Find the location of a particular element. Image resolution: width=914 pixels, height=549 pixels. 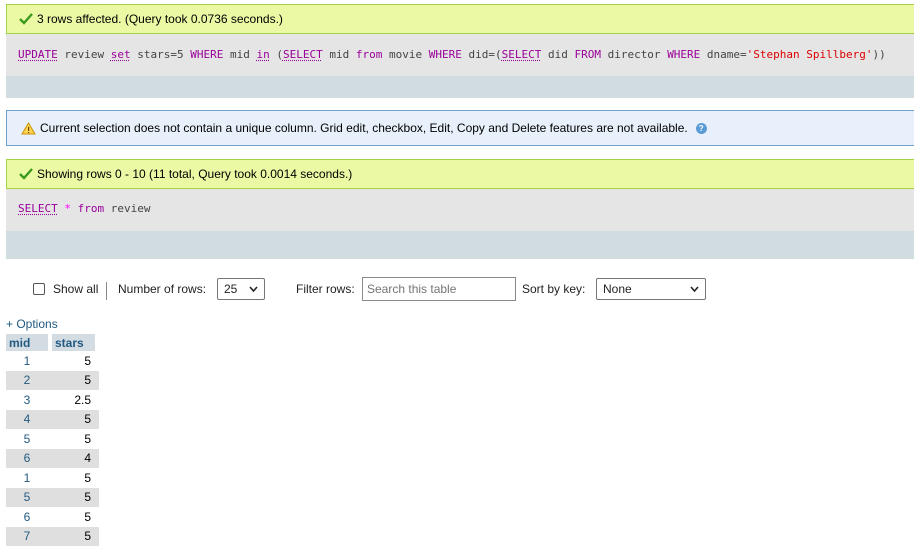

num-rows-label: Number of rows: is located at coordinates (162, 289).